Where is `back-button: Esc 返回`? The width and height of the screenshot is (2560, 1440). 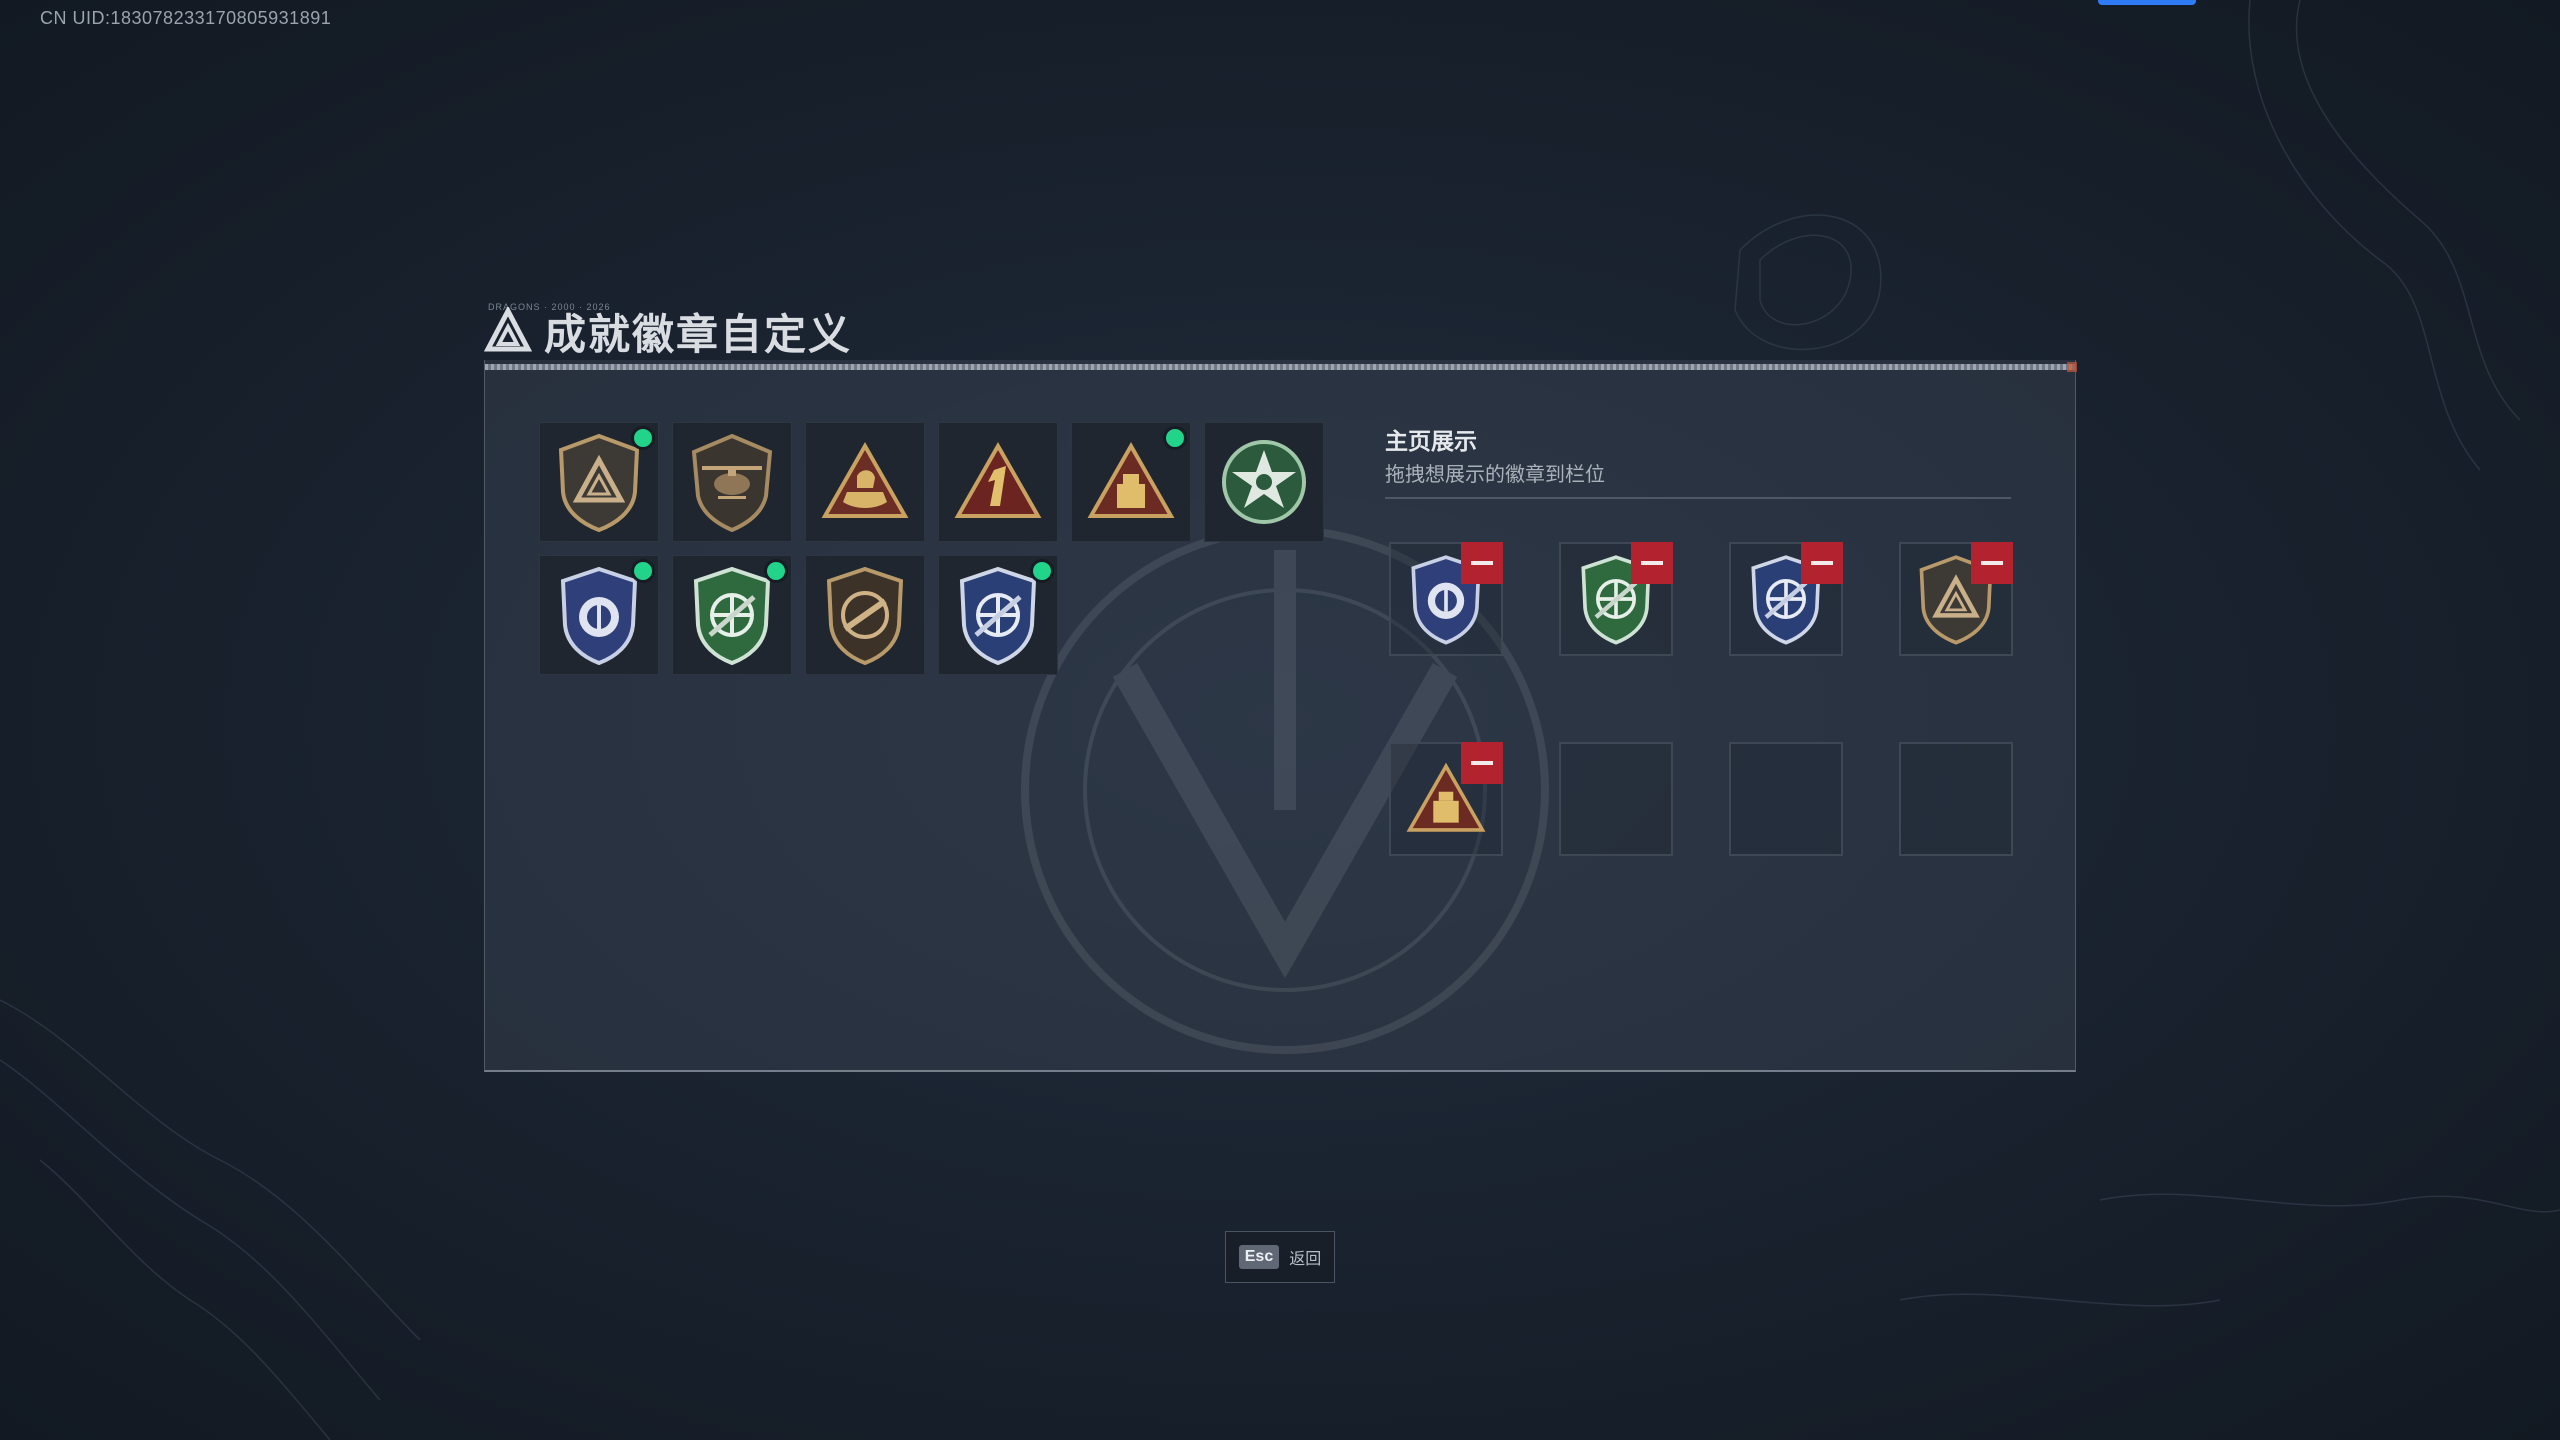 back-button: Esc 返回 is located at coordinates (1280, 1257).